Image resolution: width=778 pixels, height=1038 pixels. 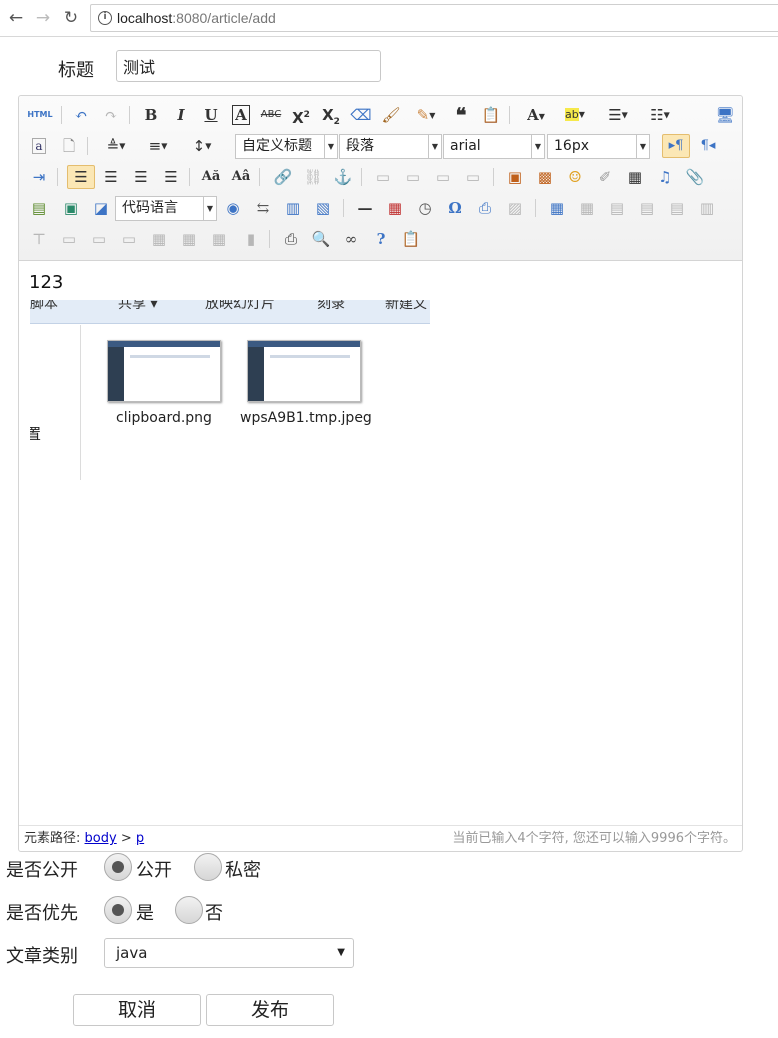 What do you see at coordinates (391, 115) in the screenshot?
I see `format-brush-icon: 🖌` at bounding box center [391, 115].